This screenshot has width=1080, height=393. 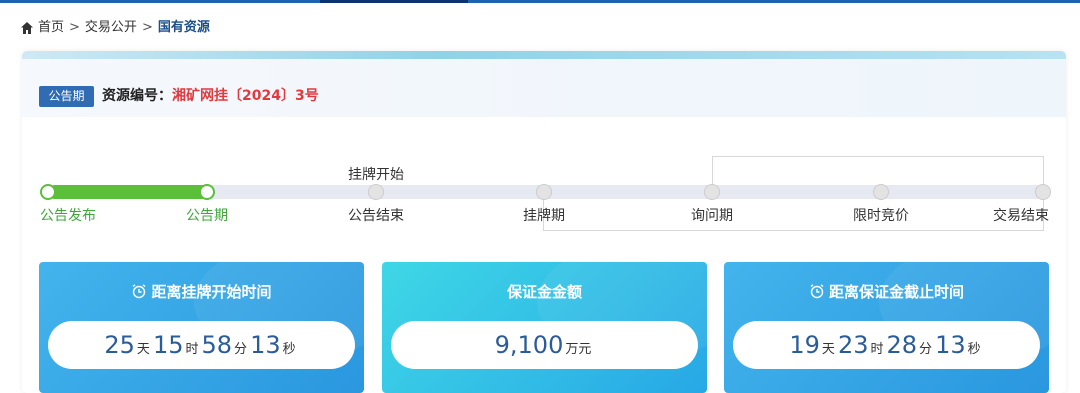 What do you see at coordinates (217, 345) in the screenshot?
I see `minutes-value: 58` at bounding box center [217, 345].